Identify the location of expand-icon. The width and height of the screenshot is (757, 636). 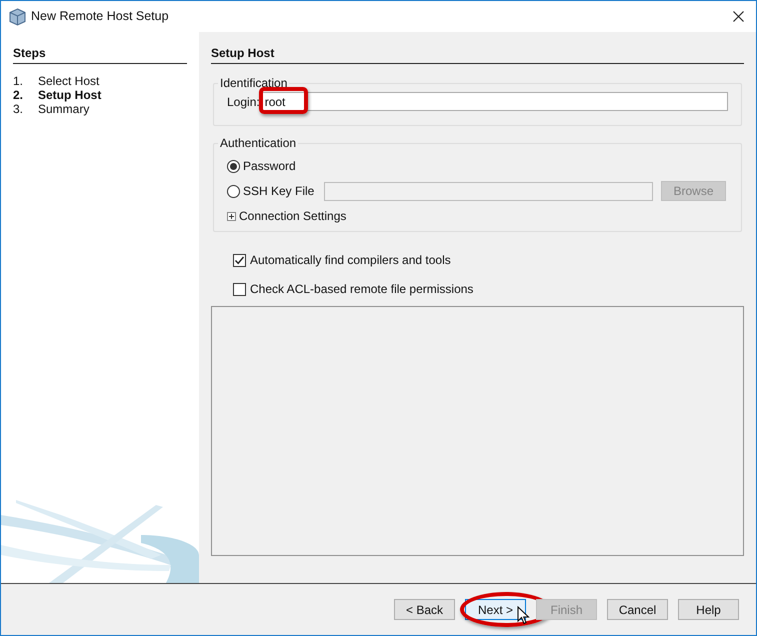
(231, 216).